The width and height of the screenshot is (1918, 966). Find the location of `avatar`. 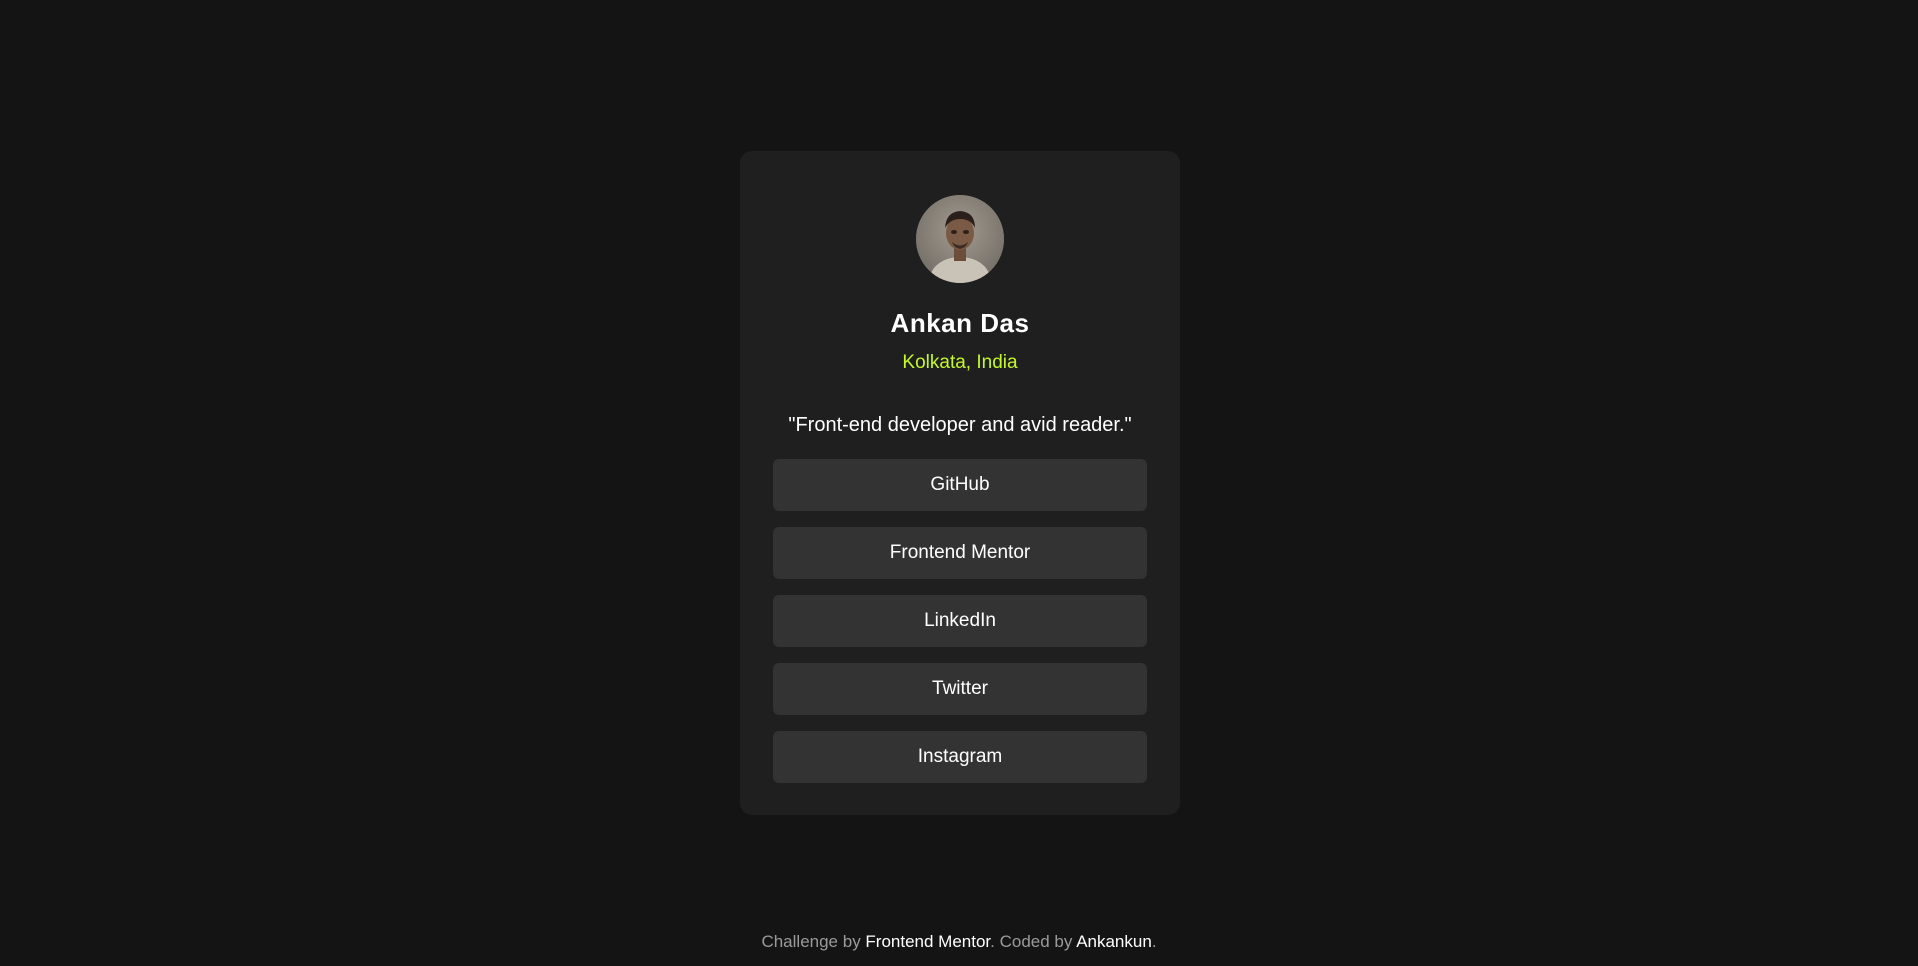

avatar is located at coordinates (960, 239).